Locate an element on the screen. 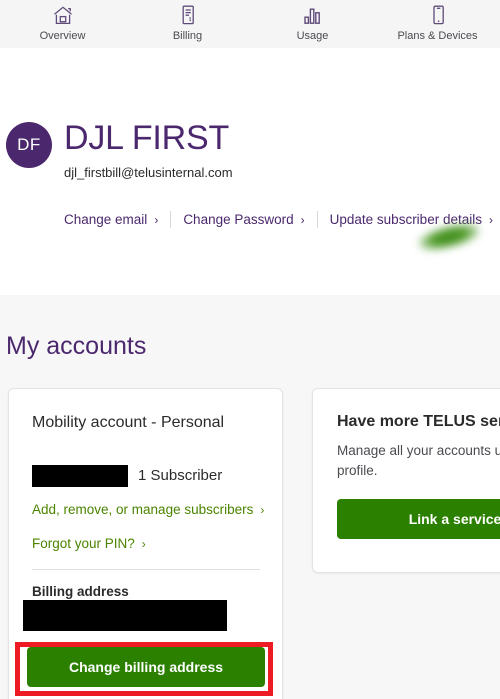 Image resolution: width=500 pixels, height=699 pixels. nav-label-overview: Overview is located at coordinates (62, 36).